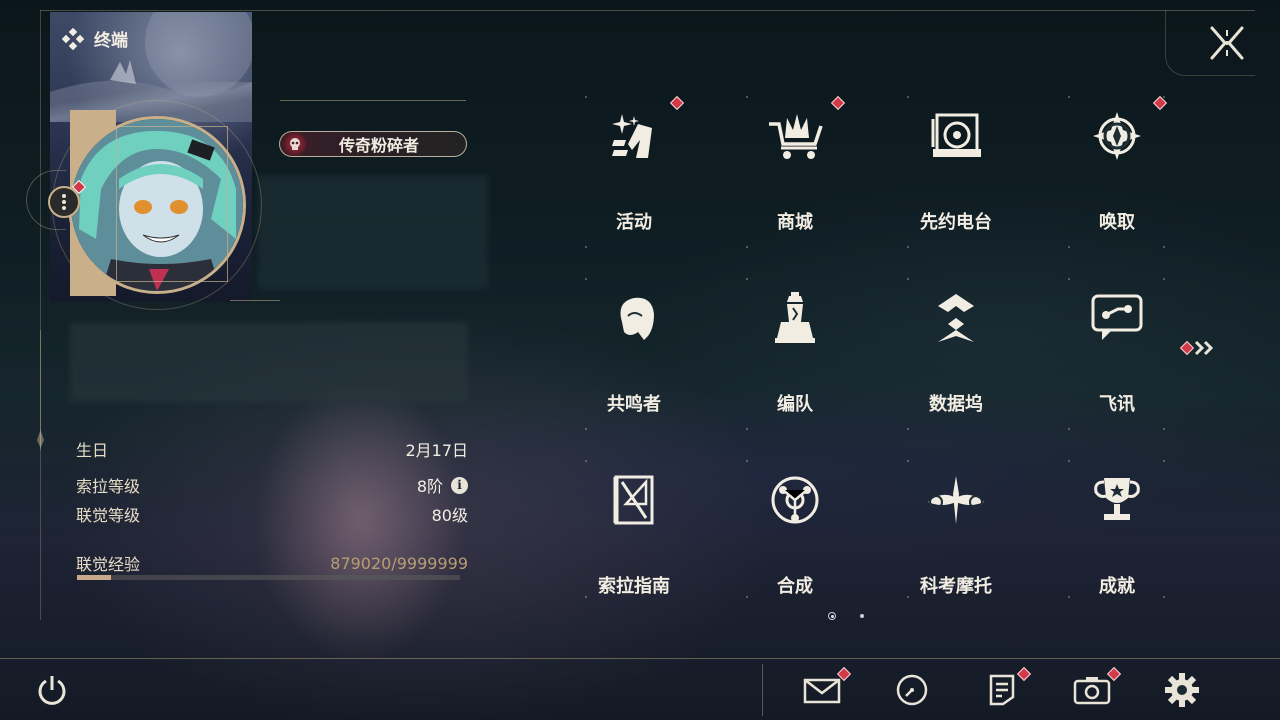  Describe the element at coordinates (956, 318) in the screenshot. I see `data-dock-icon` at that location.